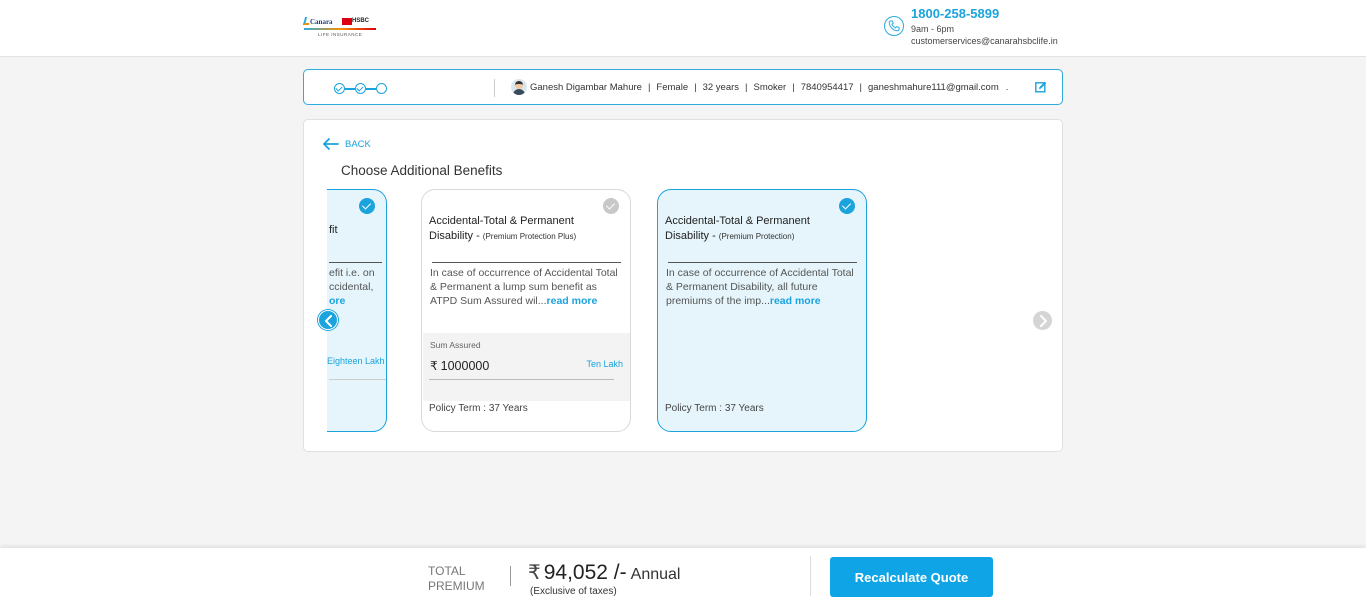 Image resolution: width=1366 pixels, height=604 pixels. I want to click on phone-icon, so click(894, 26).